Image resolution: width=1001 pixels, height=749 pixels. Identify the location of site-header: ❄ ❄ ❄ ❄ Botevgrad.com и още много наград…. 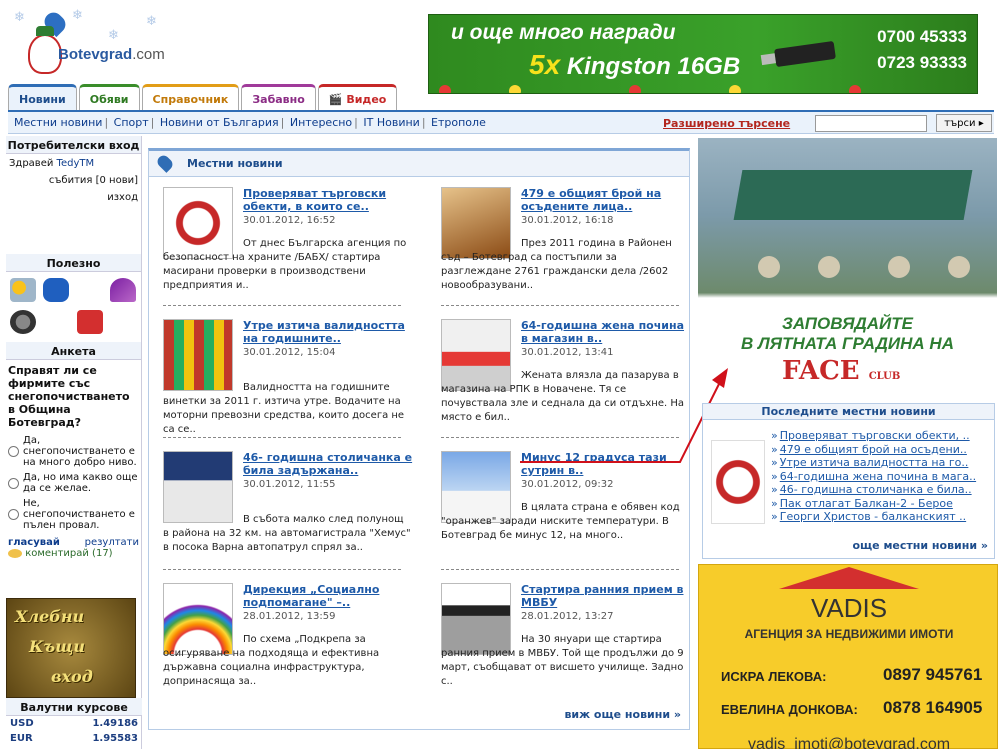
(500, 55).